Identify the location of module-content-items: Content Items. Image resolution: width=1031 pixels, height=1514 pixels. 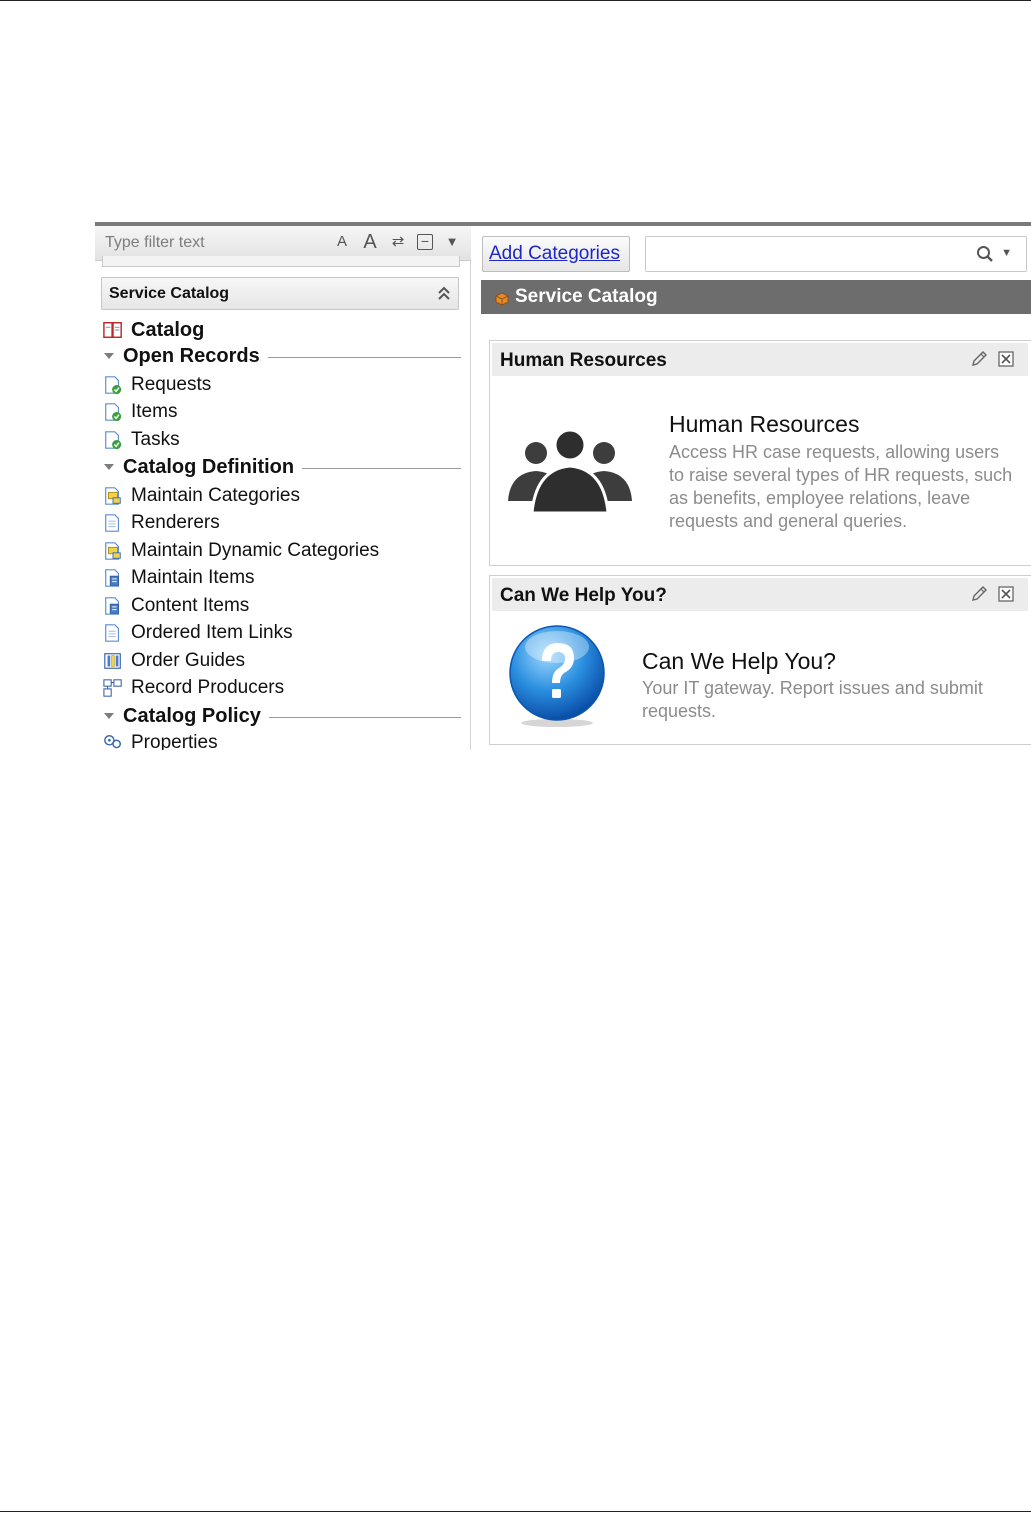
(176, 606).